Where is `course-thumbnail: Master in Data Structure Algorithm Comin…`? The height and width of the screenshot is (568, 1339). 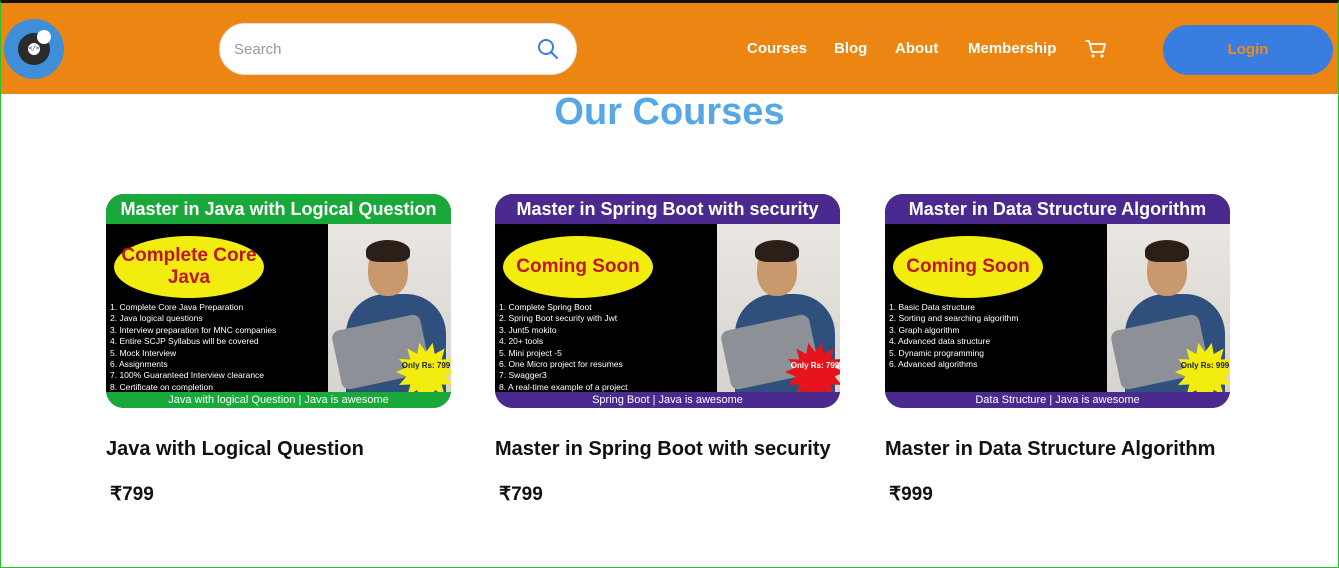 course-thumbnail: Master in Data Structure Algorithm Comin… is located at coordinates (1057, 301).